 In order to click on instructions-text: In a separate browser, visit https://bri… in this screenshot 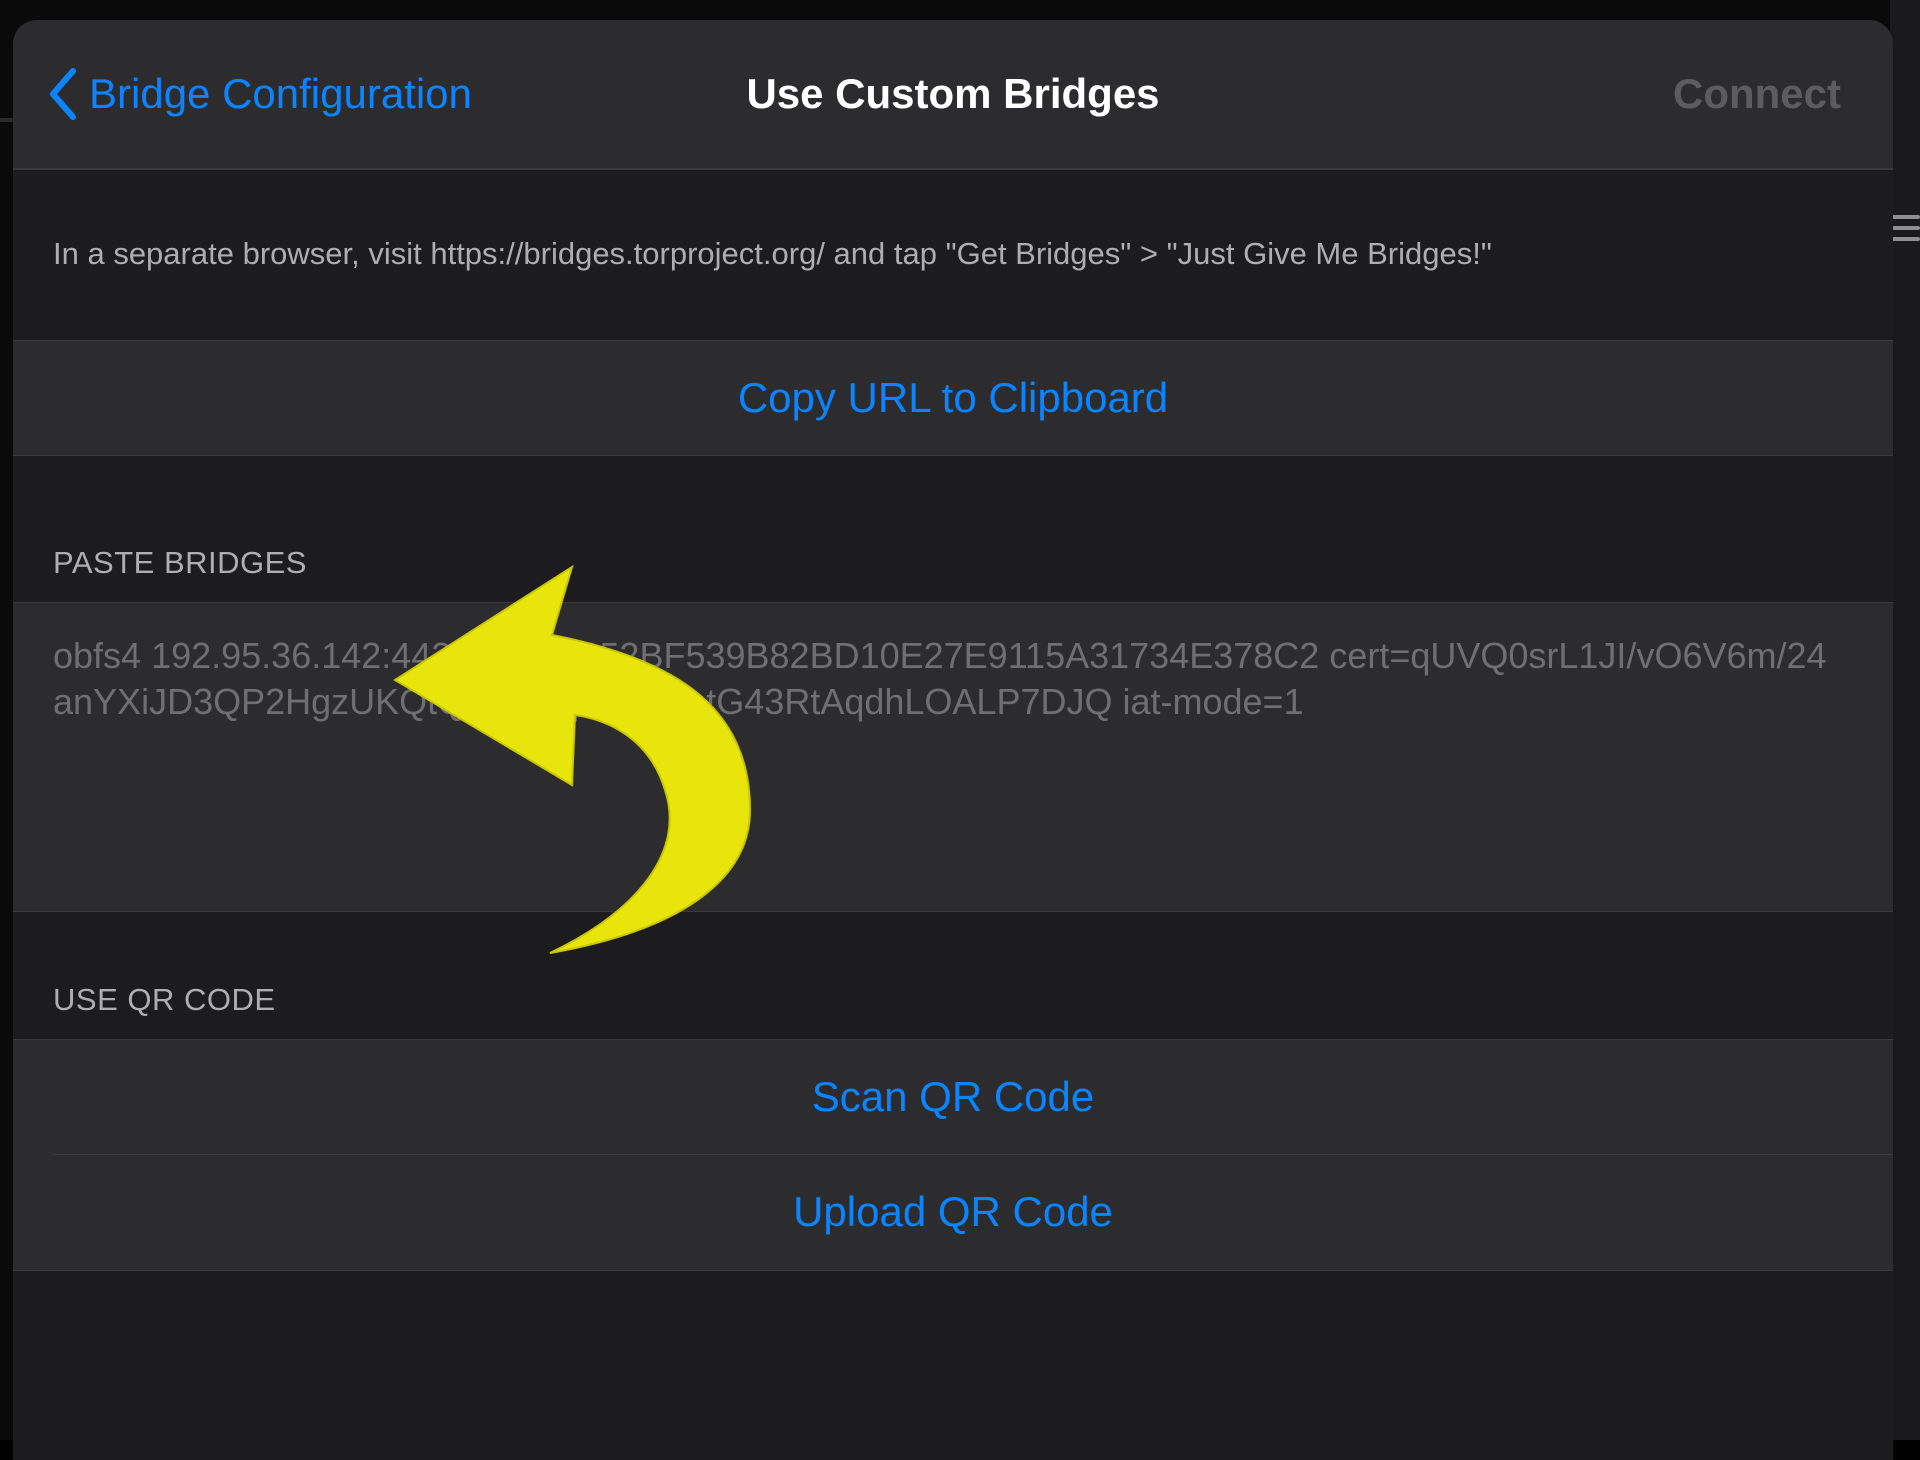, I will do `click(772, 253)`.